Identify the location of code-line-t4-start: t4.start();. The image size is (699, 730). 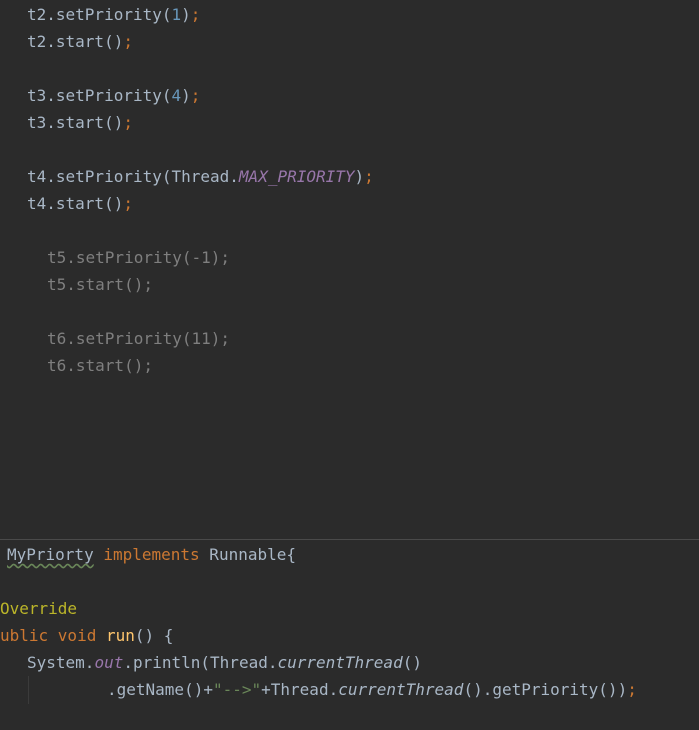
(80, 203).